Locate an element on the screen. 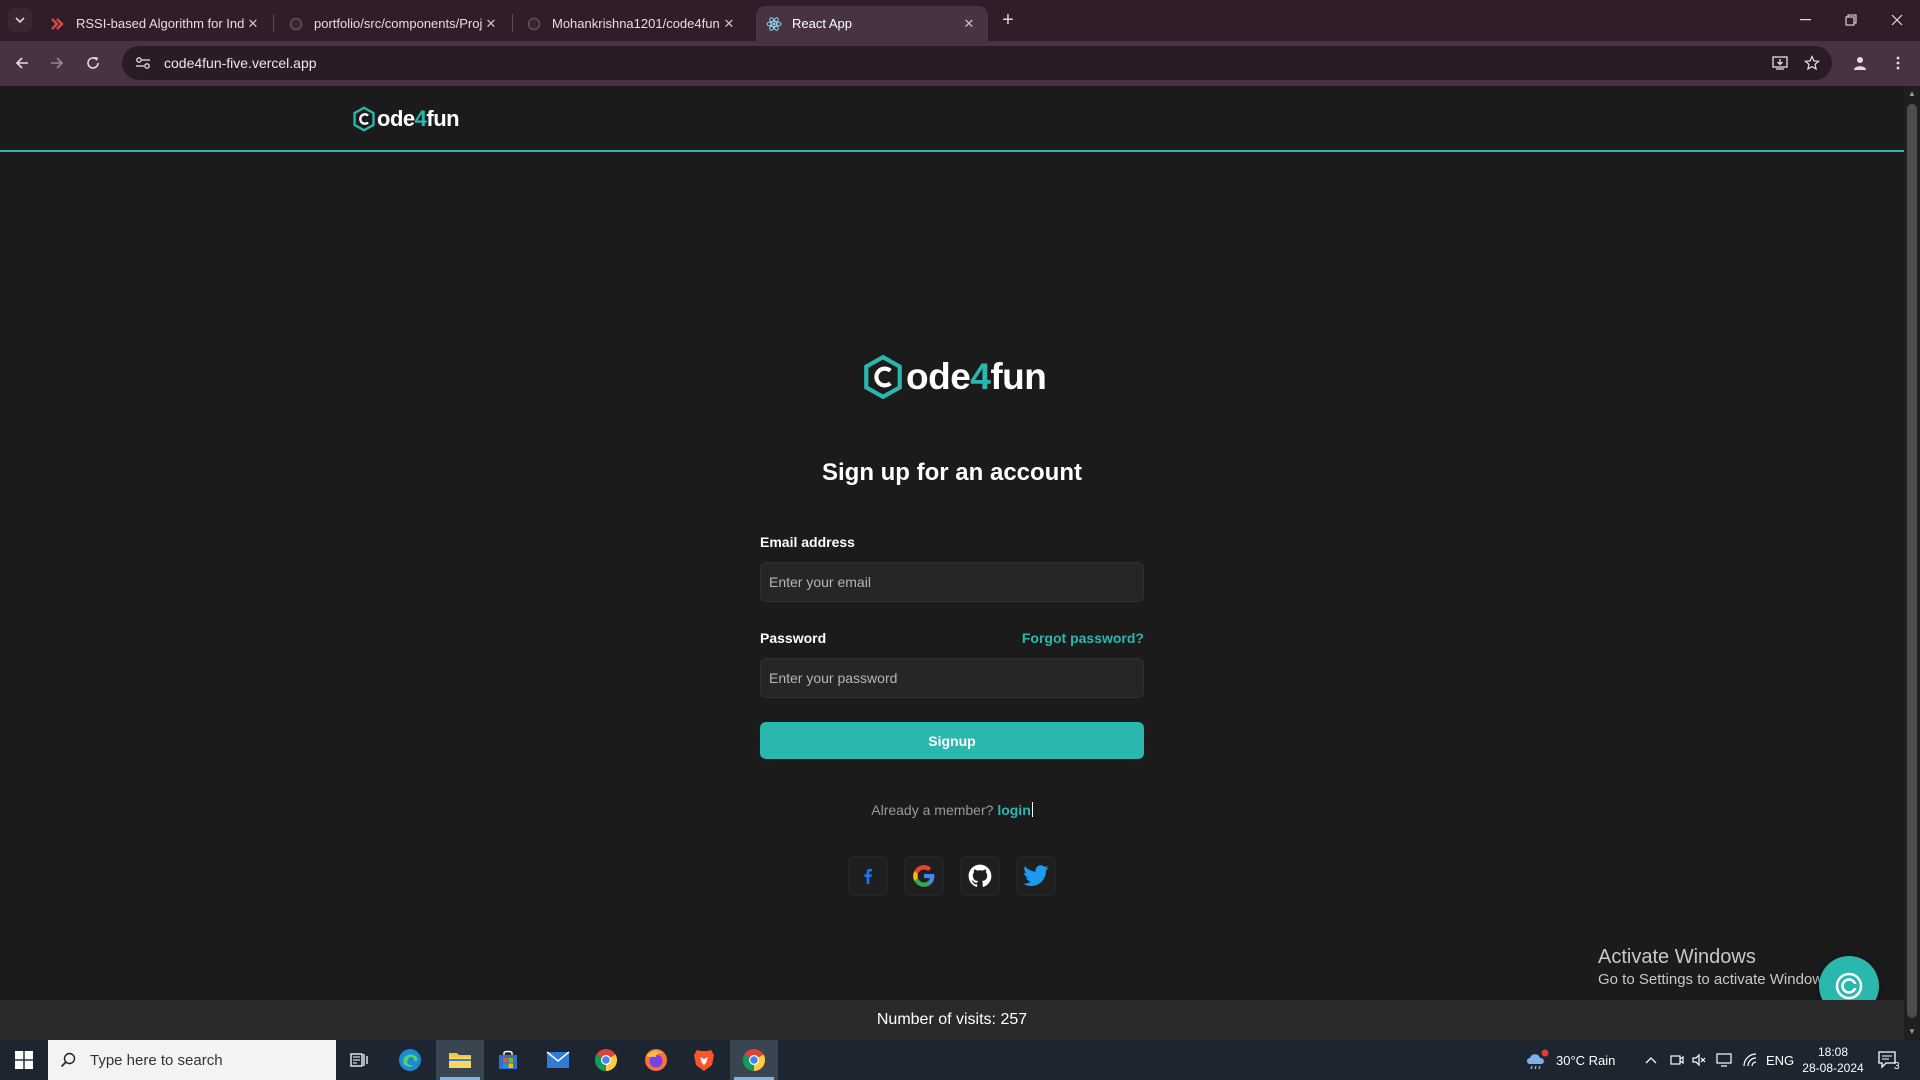 The width and height of the screenshot is (1920, 1080). email-input is located at coordinates (952, 582).